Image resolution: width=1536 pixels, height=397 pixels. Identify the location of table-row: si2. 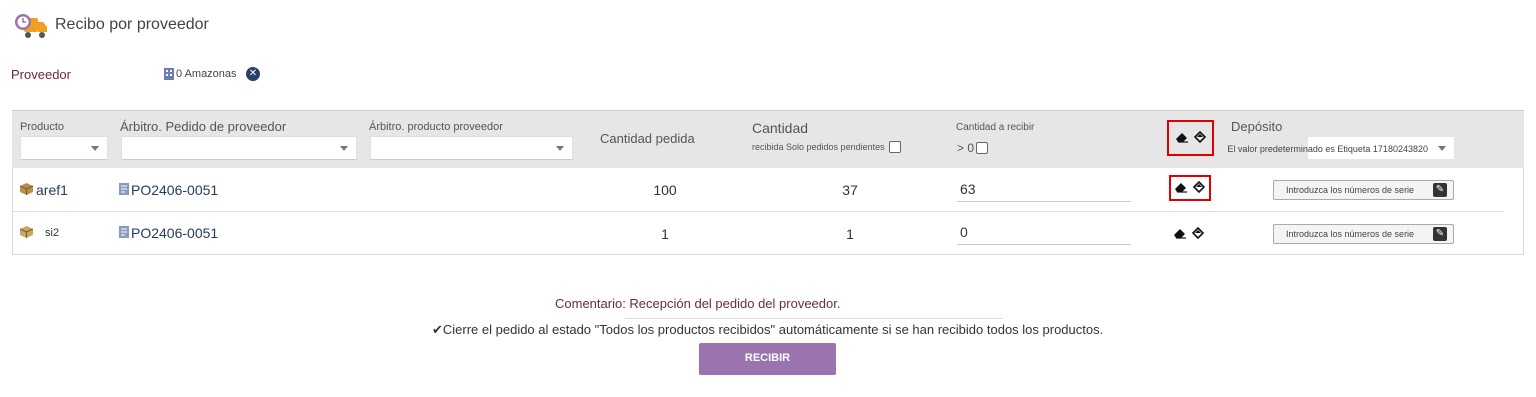
(39, 233).